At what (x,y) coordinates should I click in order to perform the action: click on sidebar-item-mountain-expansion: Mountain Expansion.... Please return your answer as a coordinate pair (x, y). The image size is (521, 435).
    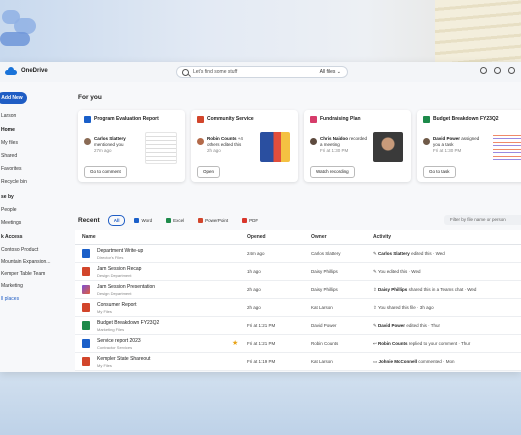
    Looking at the image, I should click on (25, 262).